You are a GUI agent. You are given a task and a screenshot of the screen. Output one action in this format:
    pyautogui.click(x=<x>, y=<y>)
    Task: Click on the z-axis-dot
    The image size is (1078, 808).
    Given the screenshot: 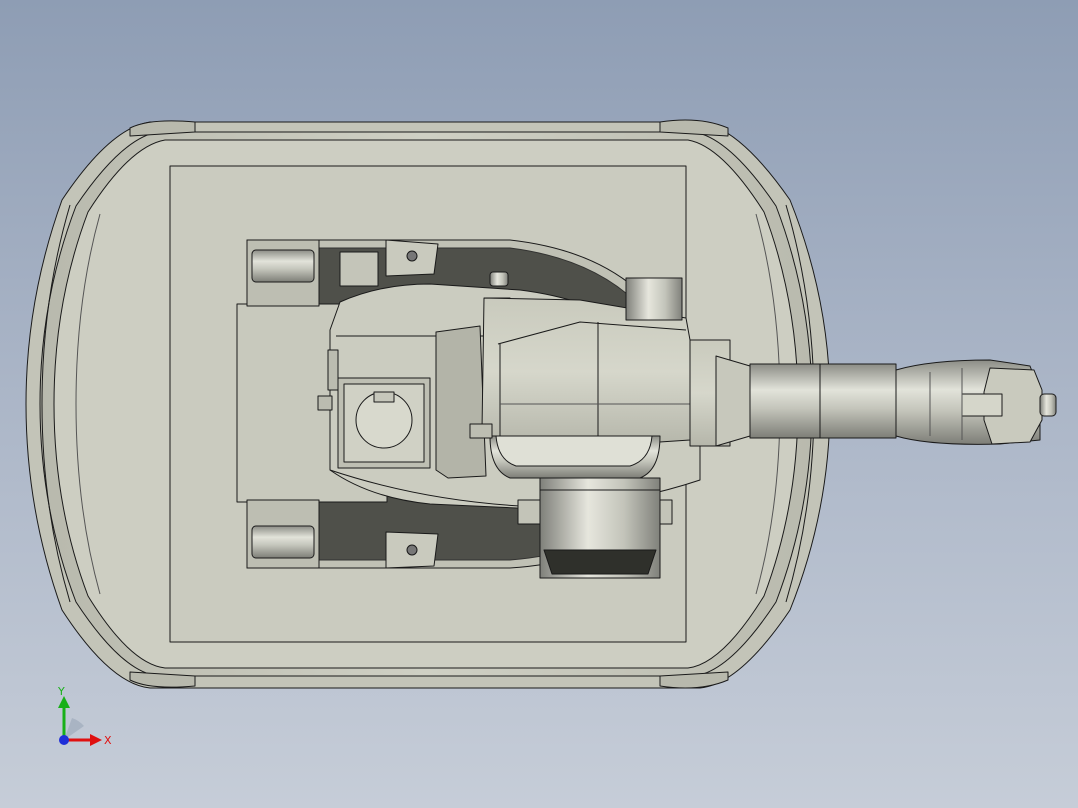 What is the action you would take?
    pyautogui.click(x=64, y=740)
    